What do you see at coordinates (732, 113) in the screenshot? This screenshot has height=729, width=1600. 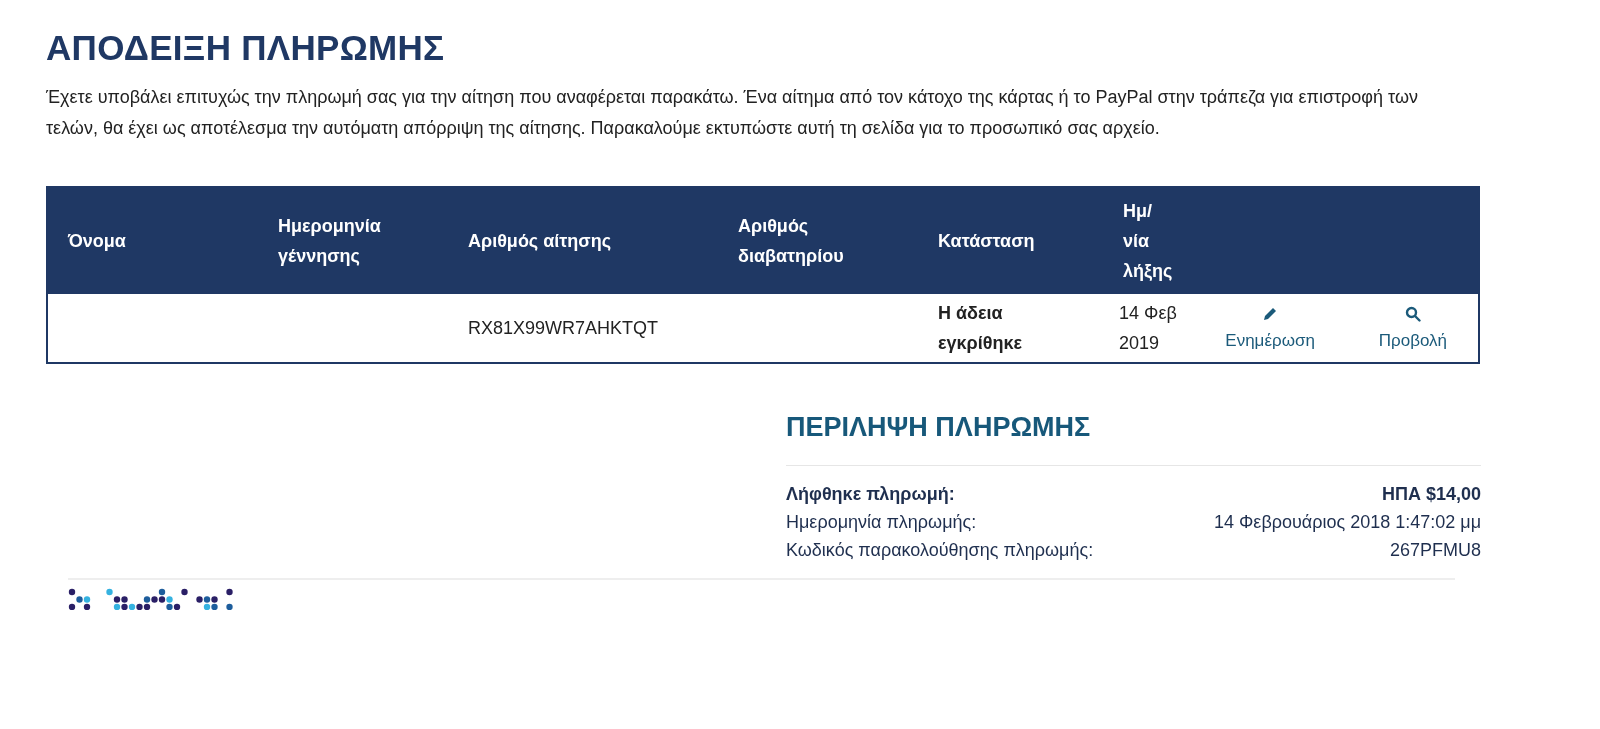 I see `intro-paragraph: Έχετε υποβάλει επιτυχώς την πληρωμή σας για την αίτηση που αναφέρεται παρακάτω. Ένα αίτημα από τον κάτοχο της κάρτας ή το PayPal στην τράπεζα για επιστροφή των τελών, θα έχει ως αποτέλεσμα την αυτόματη απόρριψη της αίτησης. Παρακαλούμε εκτυπώστε αυτή τη σελίδα για το προσωπικό σας αρχείο.` at bounding box center [732, 113].